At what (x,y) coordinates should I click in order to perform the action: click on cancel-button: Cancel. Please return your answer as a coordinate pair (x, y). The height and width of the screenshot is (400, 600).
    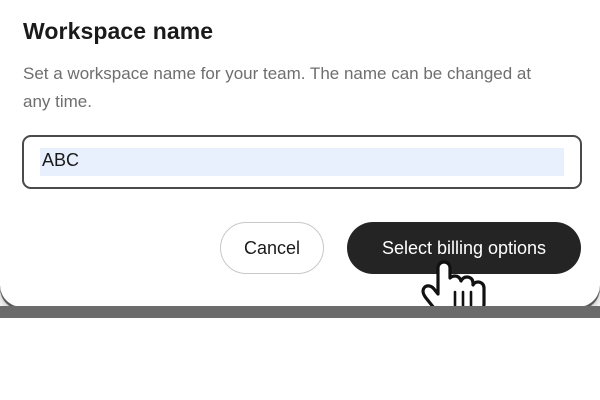
    Looking at the image, I should click on (272, 248).